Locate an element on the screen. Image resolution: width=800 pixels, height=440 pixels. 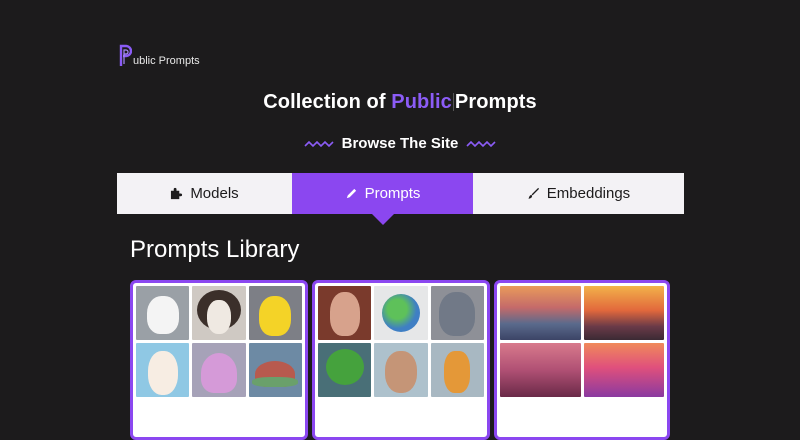
tile-man is located at coordinates (401, 370).